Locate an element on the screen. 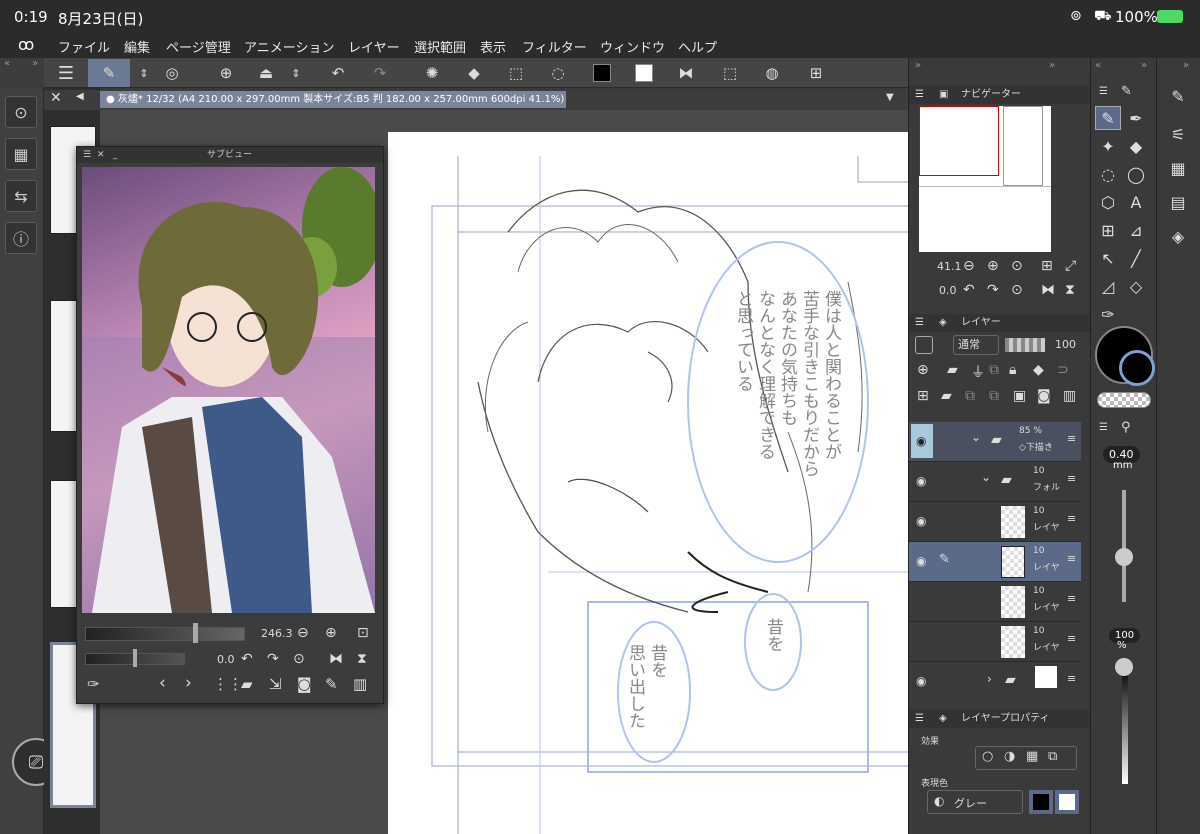 This screenshot has height=834, width=1200. hamburger-menu-icon: ☰ is located at coordinates (66, 73).